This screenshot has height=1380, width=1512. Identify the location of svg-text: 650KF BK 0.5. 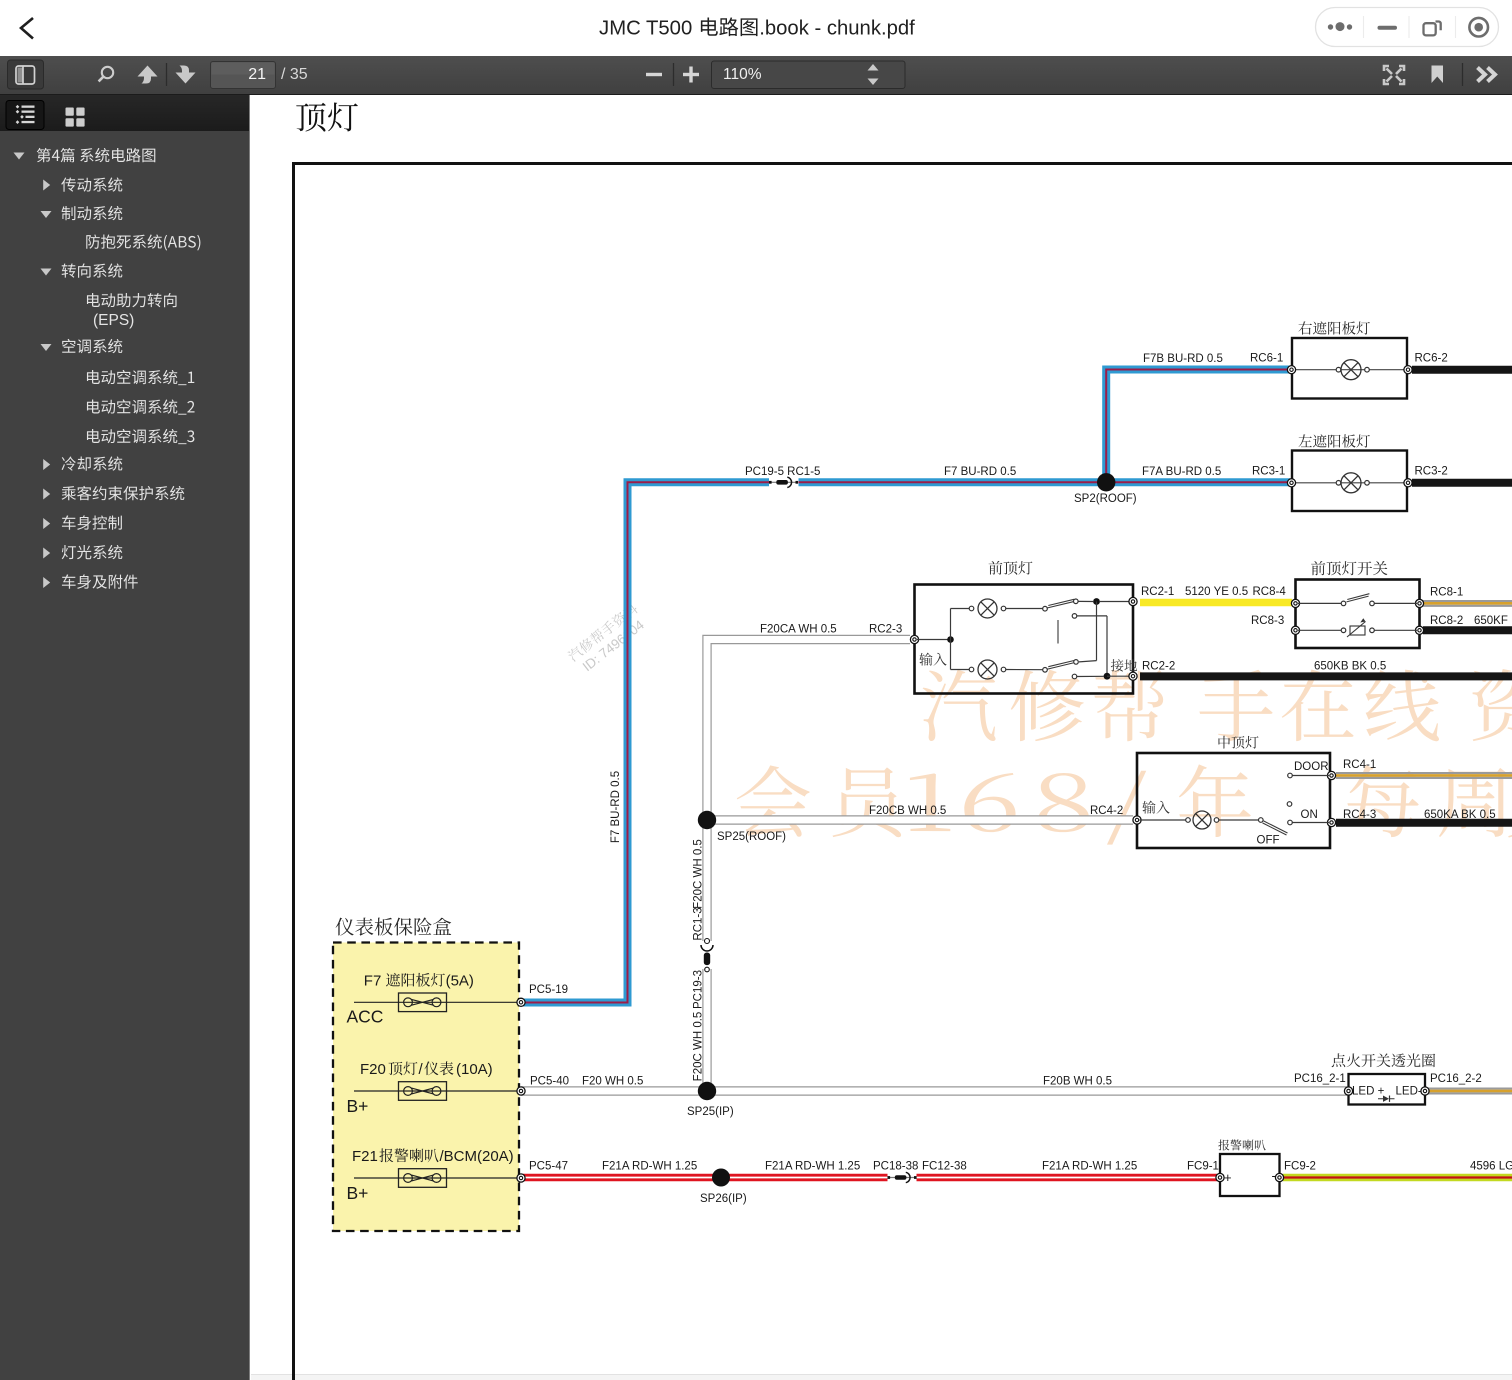
(1493, 621).